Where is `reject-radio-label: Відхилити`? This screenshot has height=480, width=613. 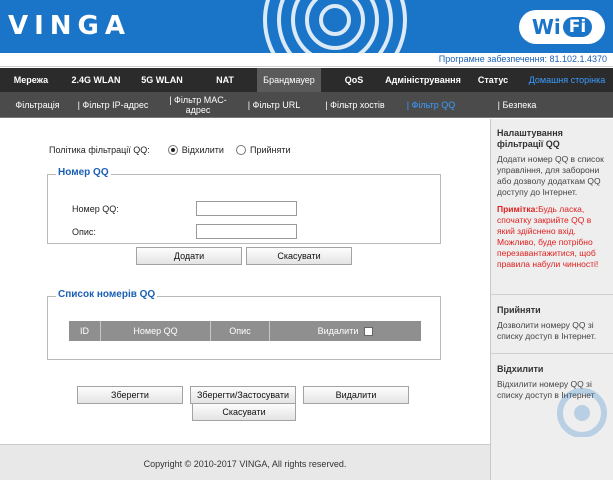
reject-radio-label: Відхилити is located at coordinates (203, 150).